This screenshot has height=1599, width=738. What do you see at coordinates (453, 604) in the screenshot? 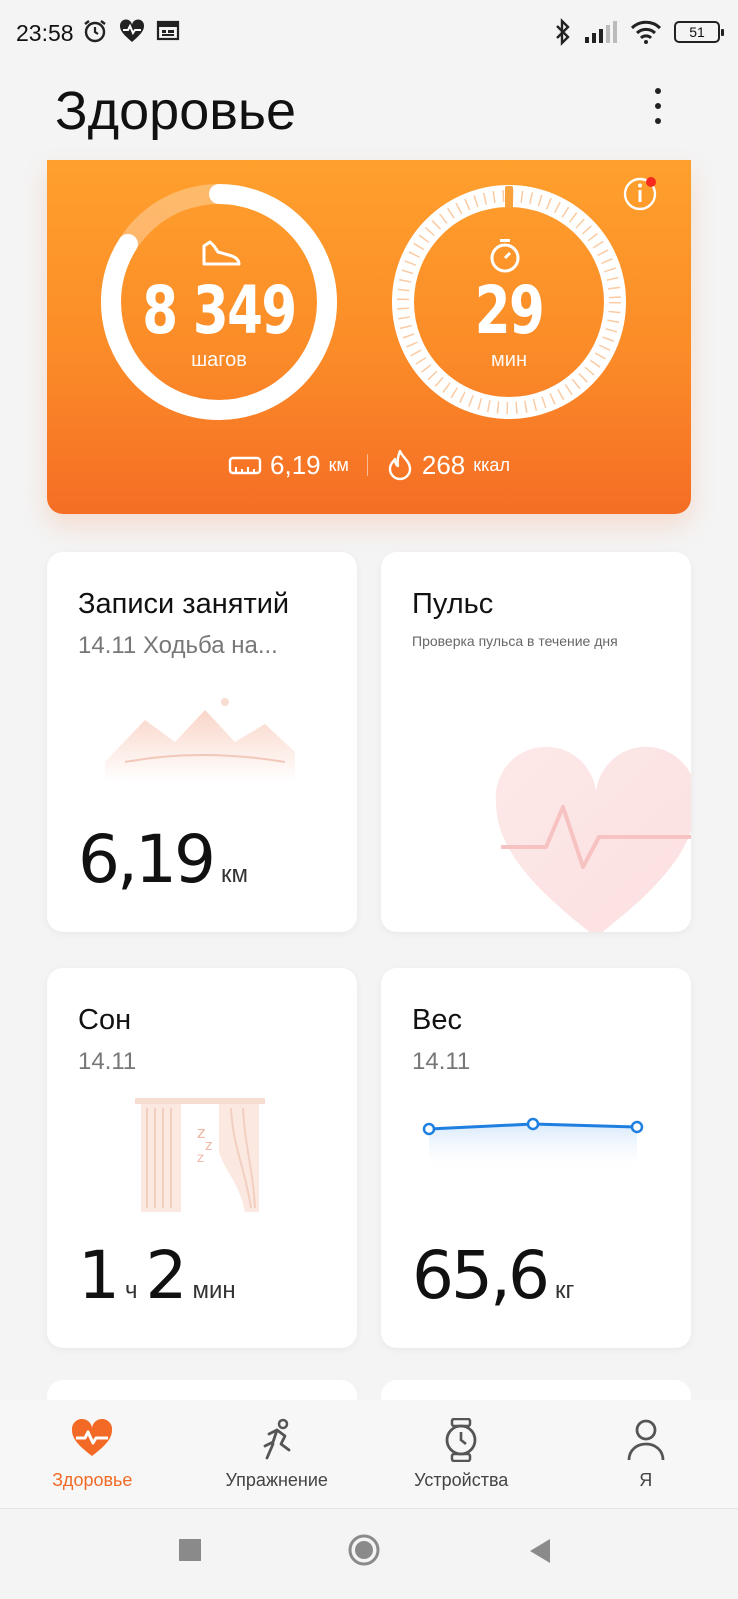
I see `pulse-title: Пульс` at bounding box center [453, 604].